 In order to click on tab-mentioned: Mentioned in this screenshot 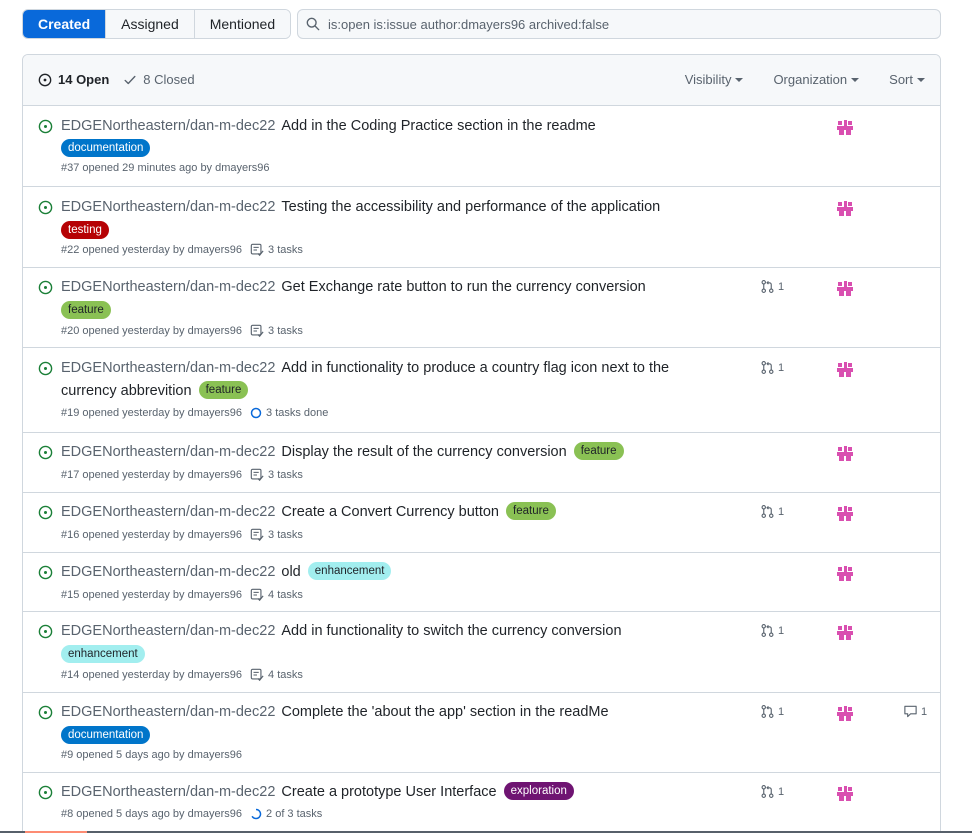, I will do `click(242, 24)`.